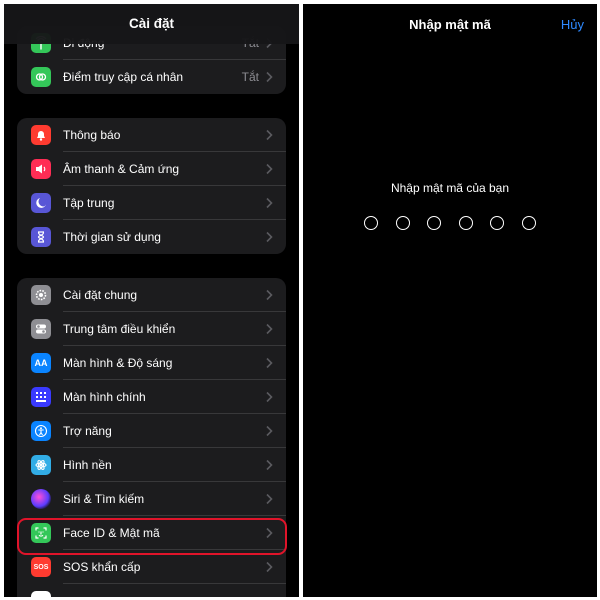 The image size is (600, 600). I want to click on page-title: Cài đặt, so click(151, 23).